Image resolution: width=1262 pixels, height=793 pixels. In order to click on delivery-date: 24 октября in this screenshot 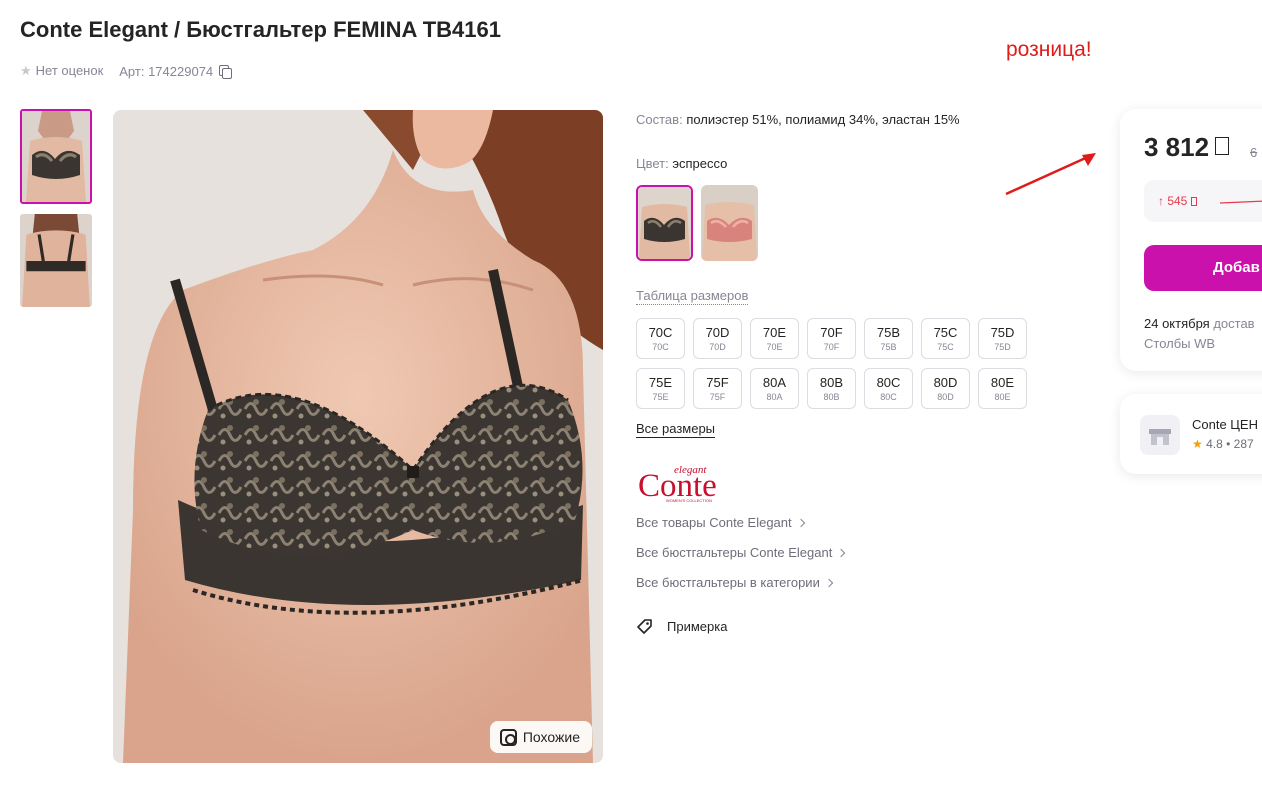, I will do `click(1177, 323)`.